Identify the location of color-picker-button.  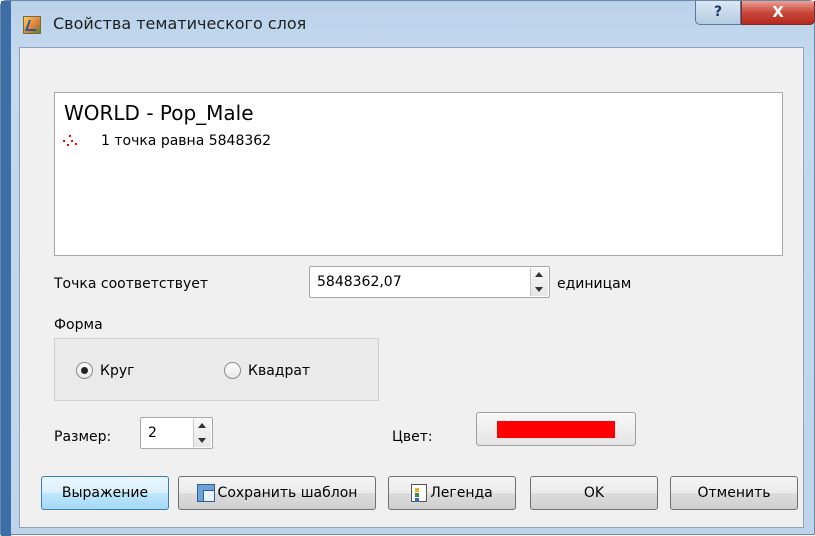
(556, 429).